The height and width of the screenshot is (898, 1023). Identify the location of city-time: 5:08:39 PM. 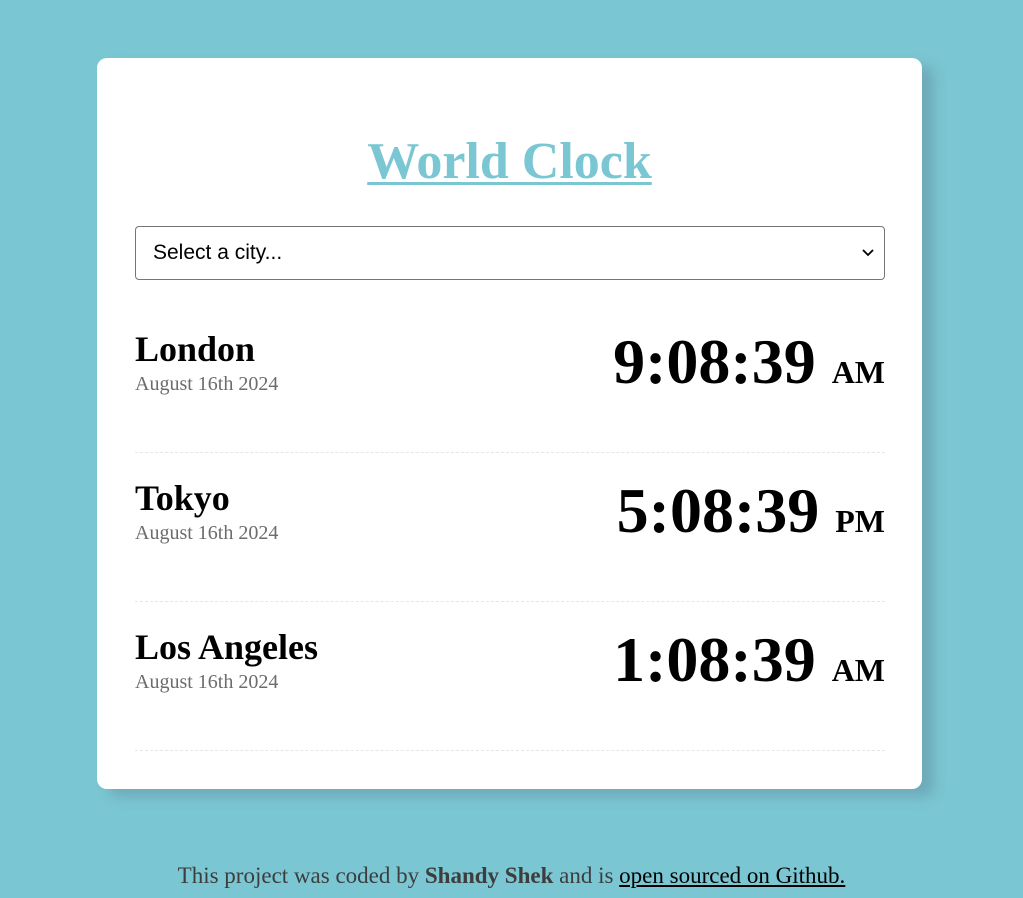
(751, 511).